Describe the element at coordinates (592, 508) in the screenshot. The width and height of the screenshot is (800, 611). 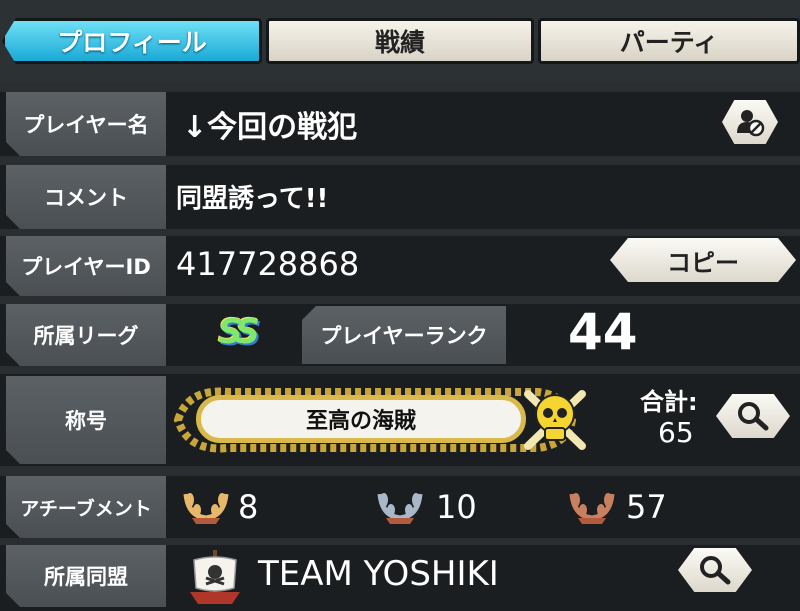
I see `bronze-laurel-icon` at that location.